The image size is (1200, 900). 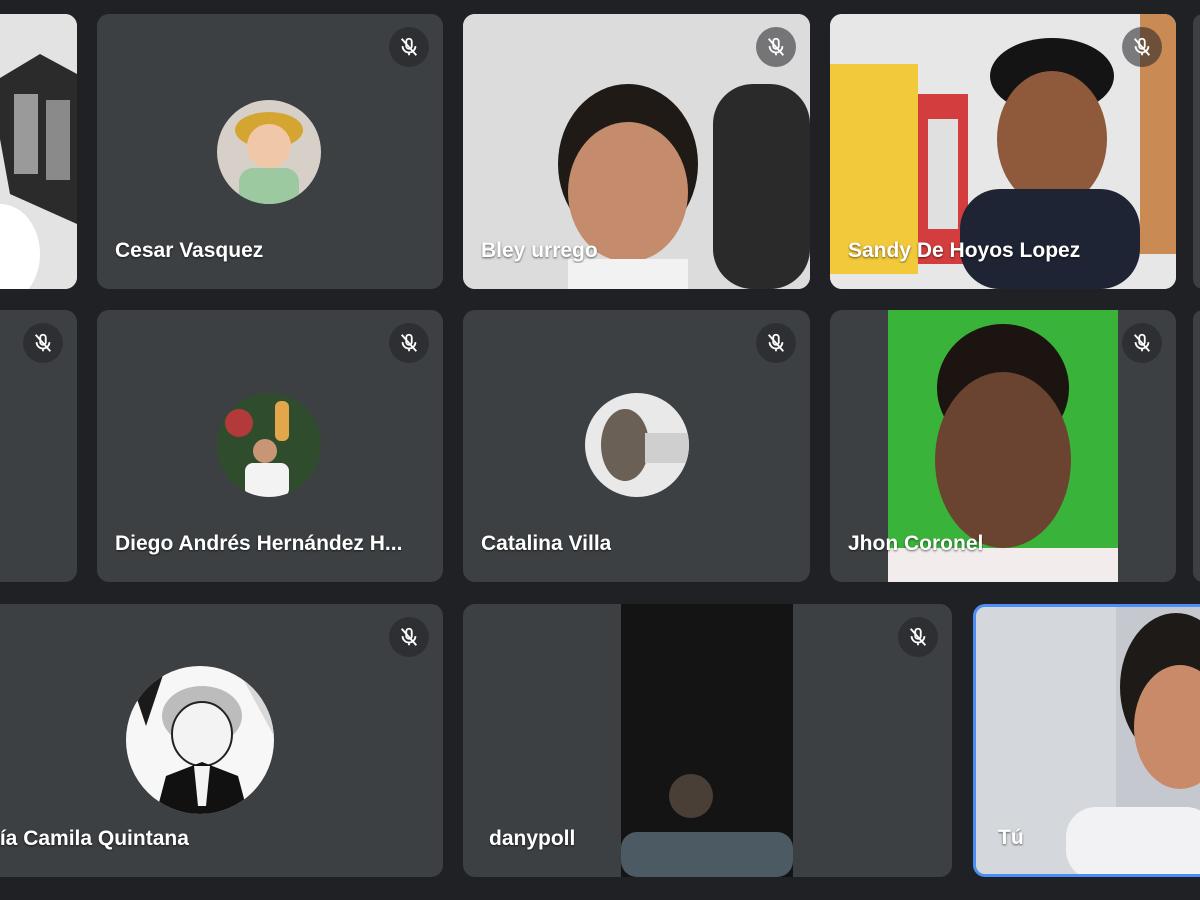 I want to click on participant-name: Cesar Vasquez, so click(x=189, y=250).